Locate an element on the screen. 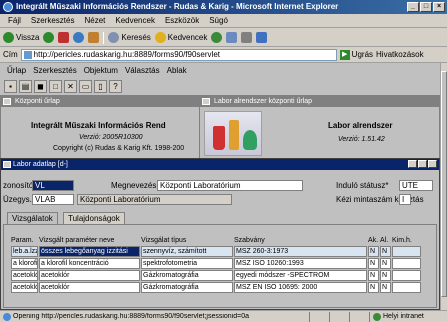 The height and width of the screenshot is (322, 447). ie-toolbar: Vissza Keresés Kedvencek is located at coordinates (223, 38).